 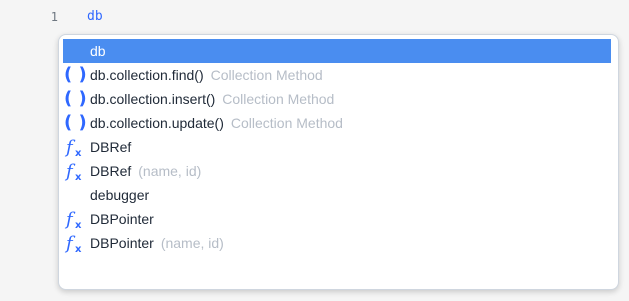 I want to click on completion-label: DBPointer (name, id), so click(x=157, y=243).